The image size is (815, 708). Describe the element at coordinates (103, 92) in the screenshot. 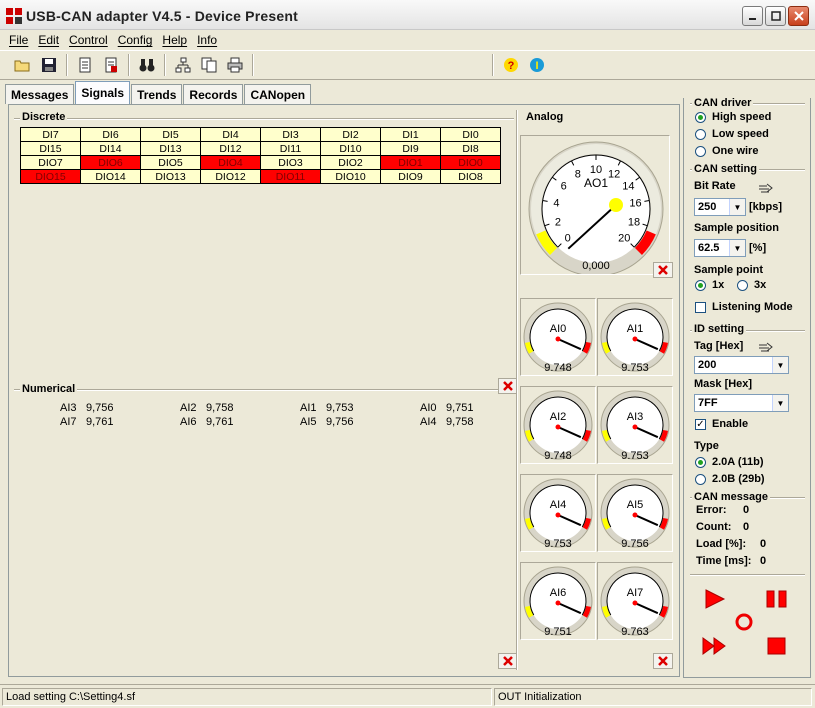

I see `tab-signals: Signals` at that location.